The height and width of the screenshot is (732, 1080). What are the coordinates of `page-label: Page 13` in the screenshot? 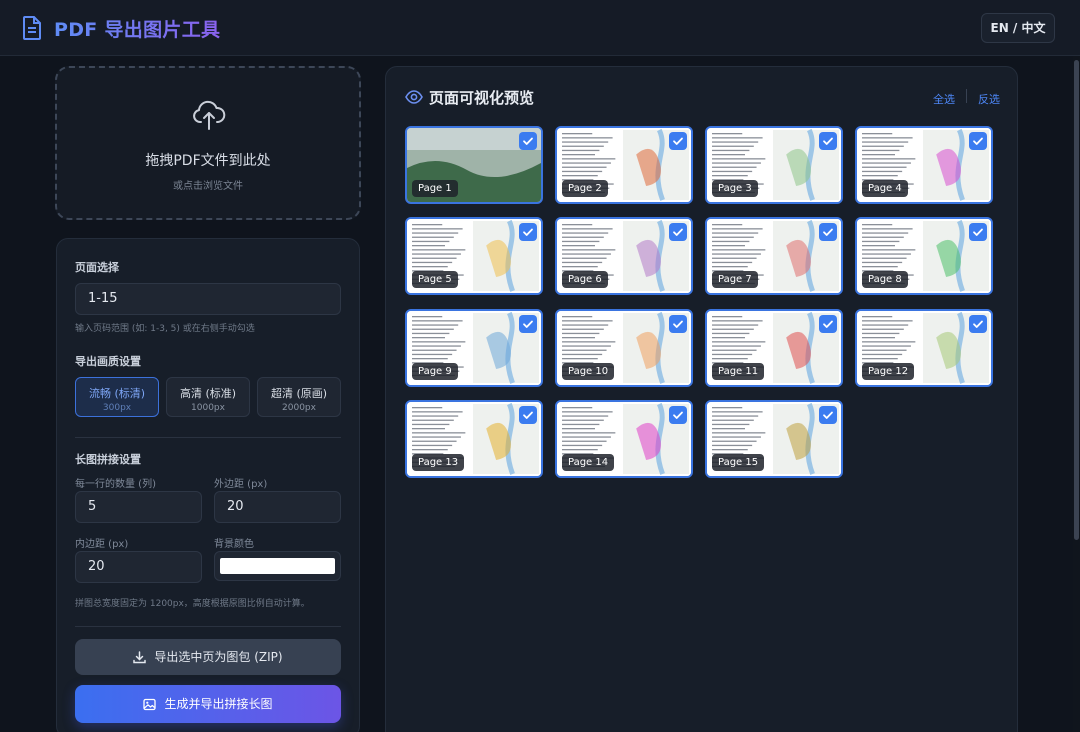 It's located at (438, 462).